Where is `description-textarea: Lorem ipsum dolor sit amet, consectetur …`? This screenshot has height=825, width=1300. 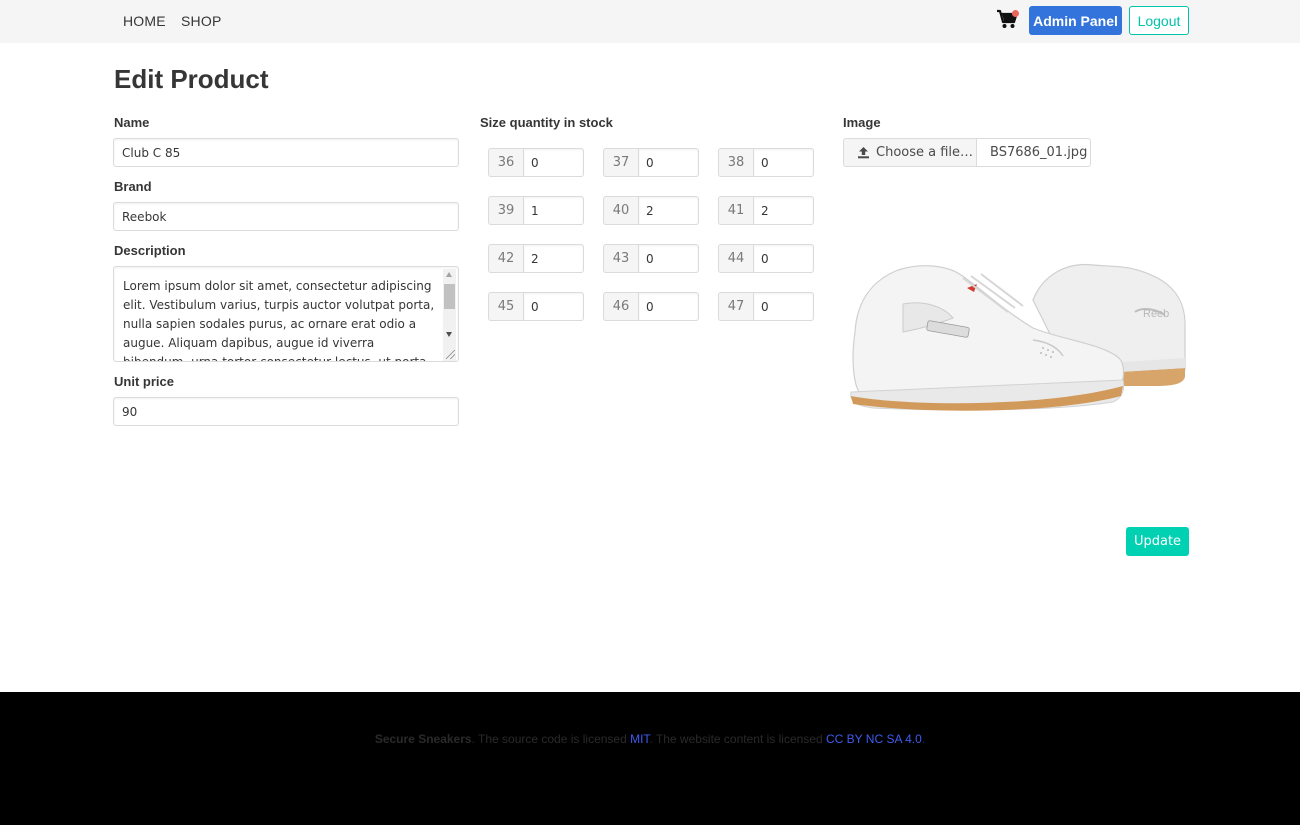 description-textarea: Lorem ipsum dolor sit amet, consectetur … is located at coordinates (286, 314).